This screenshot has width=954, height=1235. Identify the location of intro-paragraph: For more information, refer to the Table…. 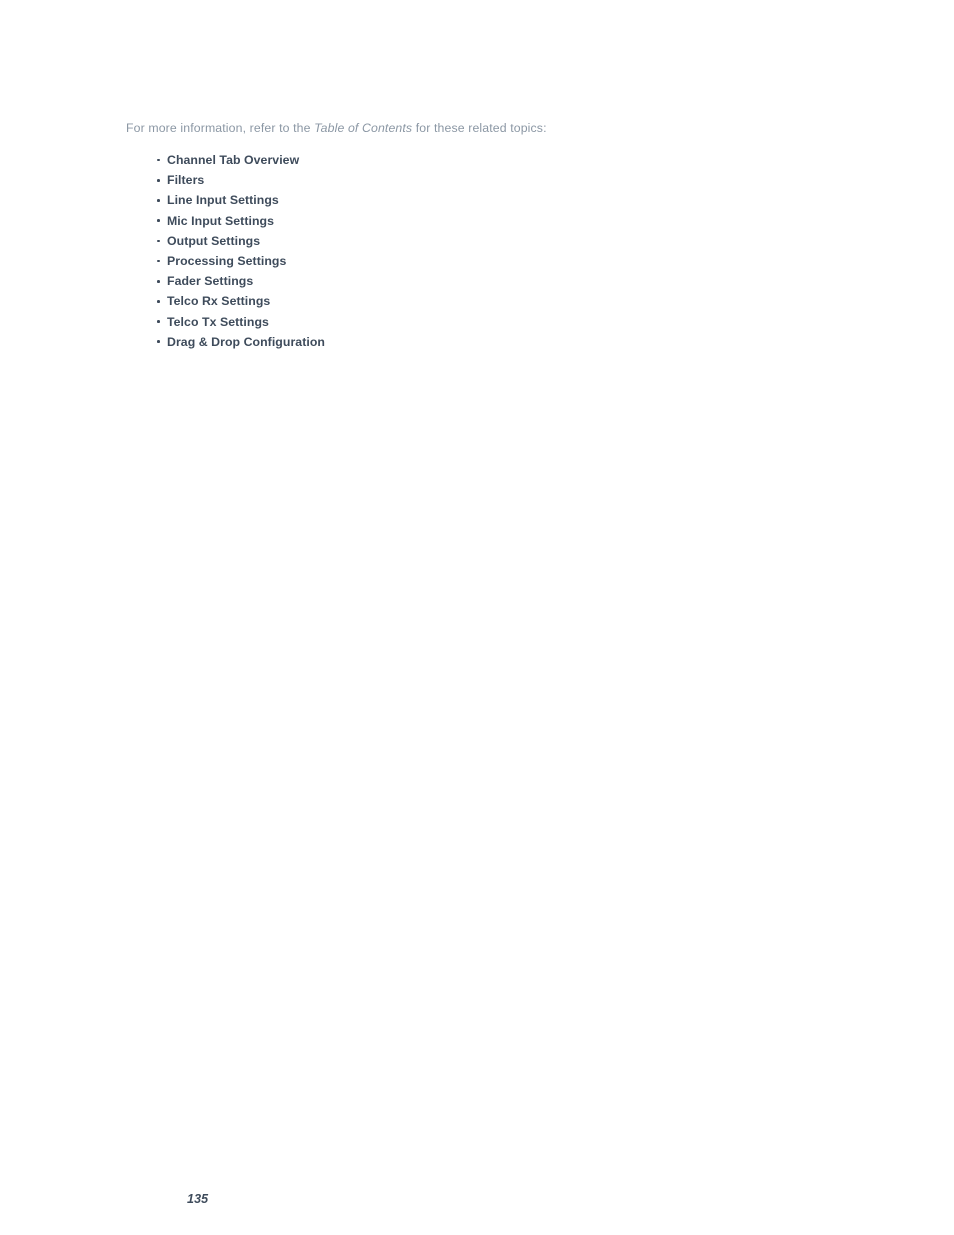
(476, 128).